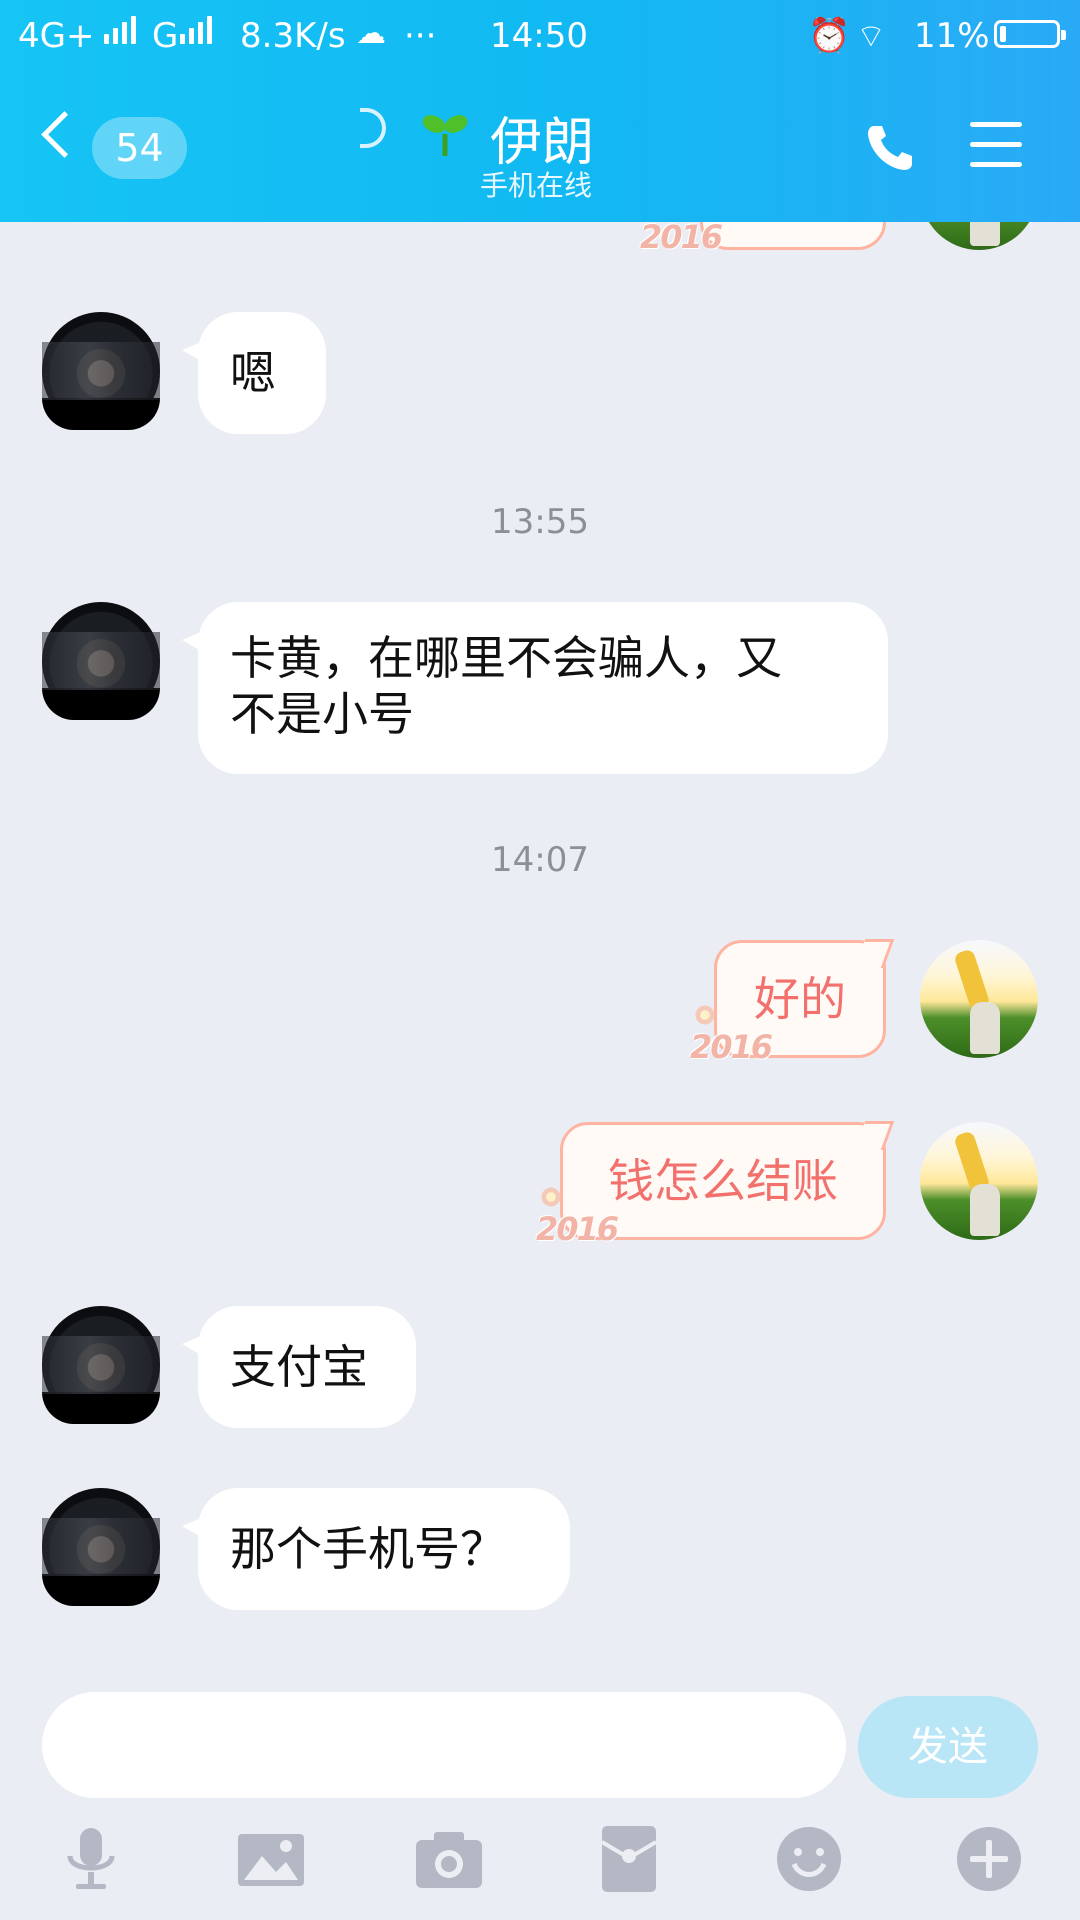 This screenshot has width=1080, height=1920. Describe the element at coordinates (989, 1859) in the screenshot. I see `plus-icon` at that location.